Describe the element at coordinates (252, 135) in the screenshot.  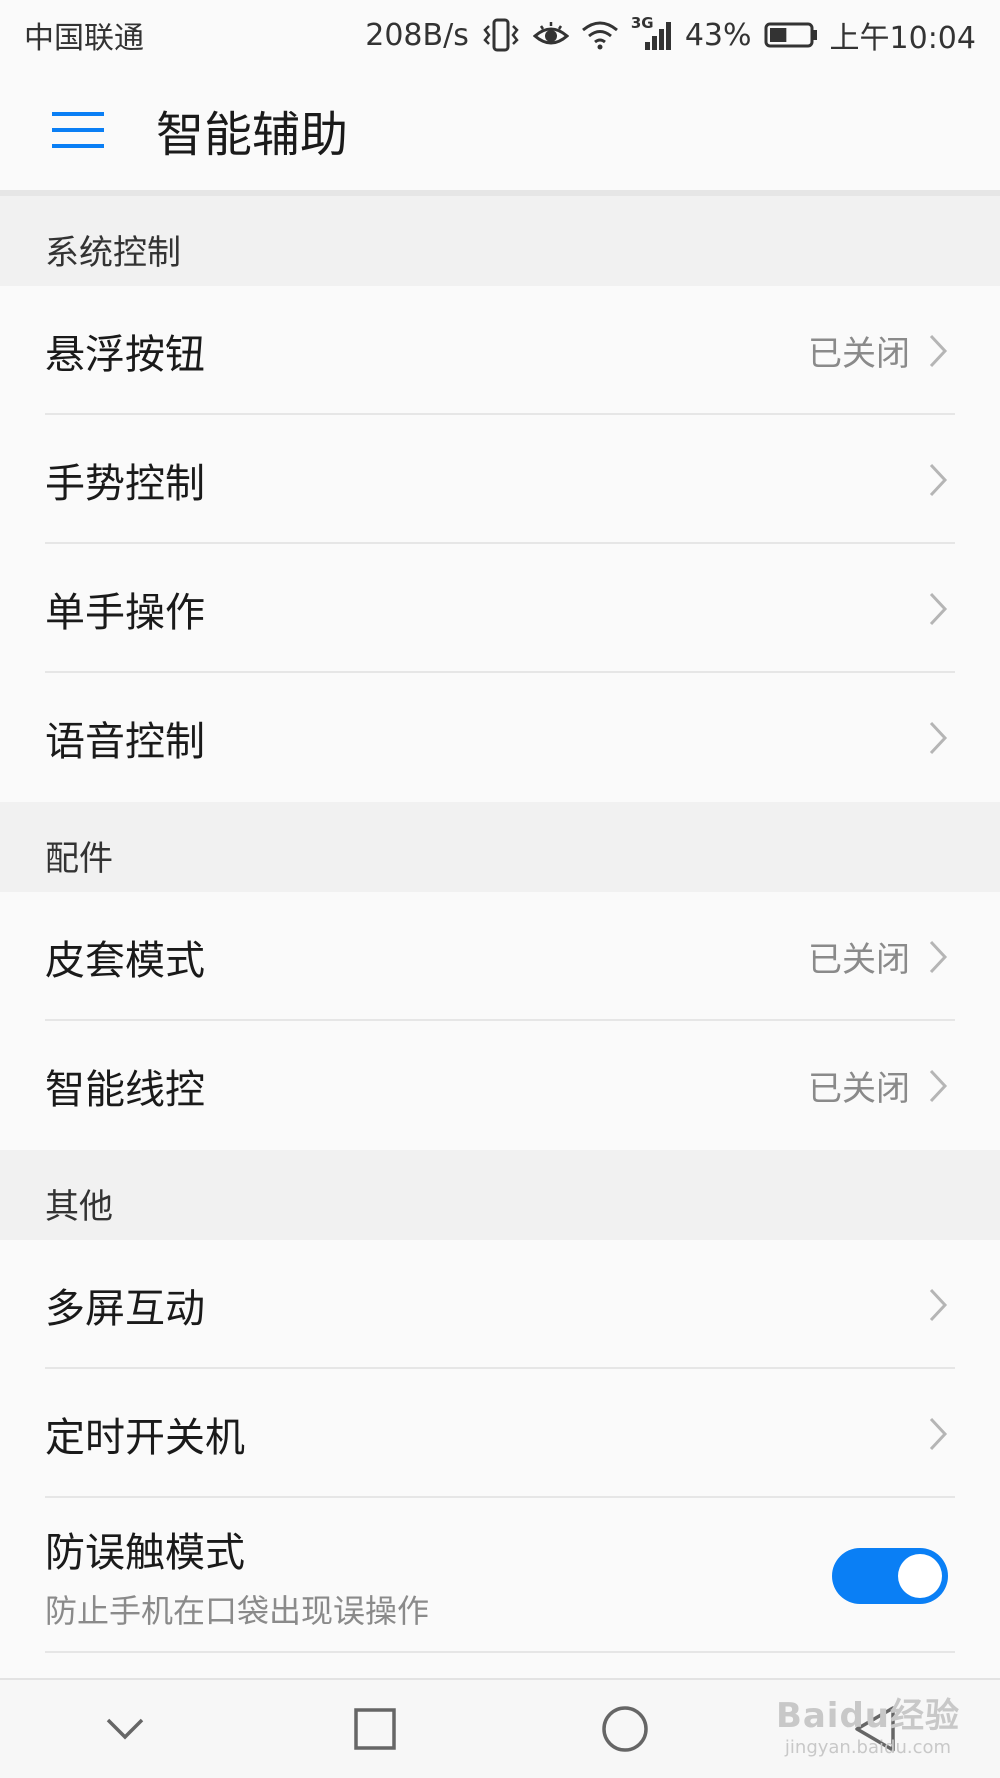
I see `page-title: 智能辅助` at that location.